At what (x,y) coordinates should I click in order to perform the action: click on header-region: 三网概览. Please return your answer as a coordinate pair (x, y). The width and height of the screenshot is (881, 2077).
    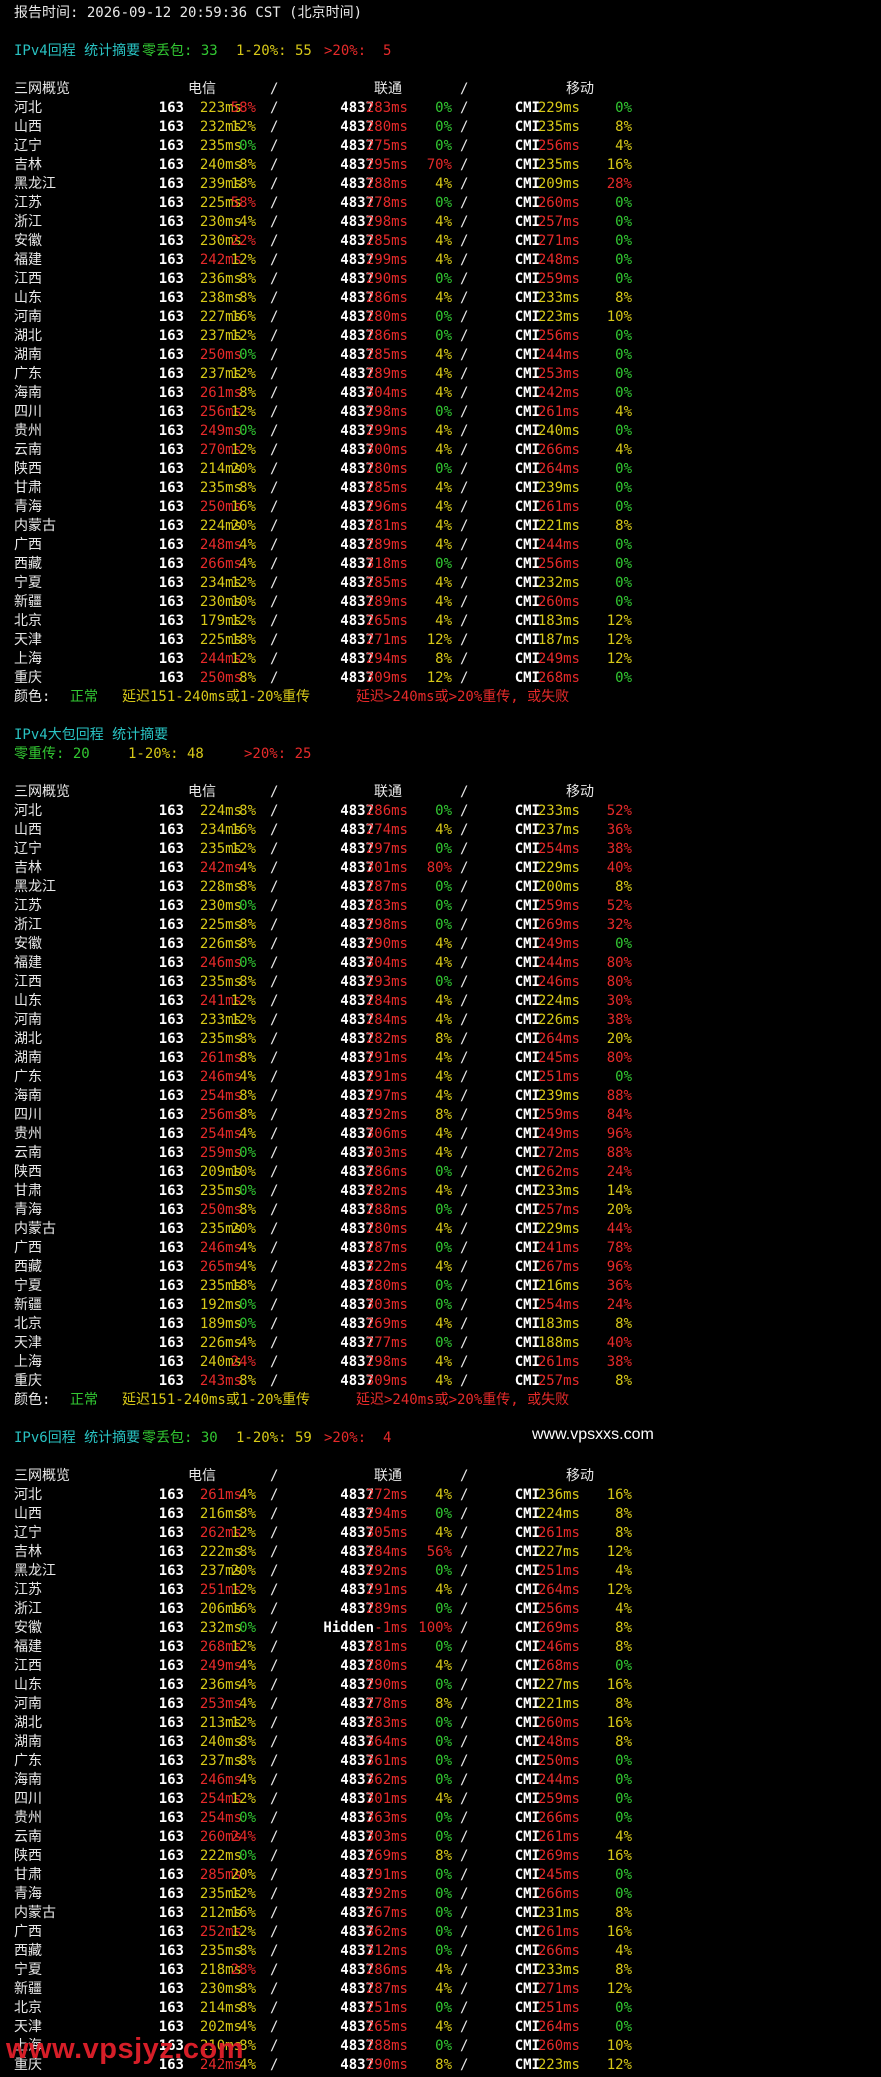
    Looking at the image, I should click on (42, 1476).